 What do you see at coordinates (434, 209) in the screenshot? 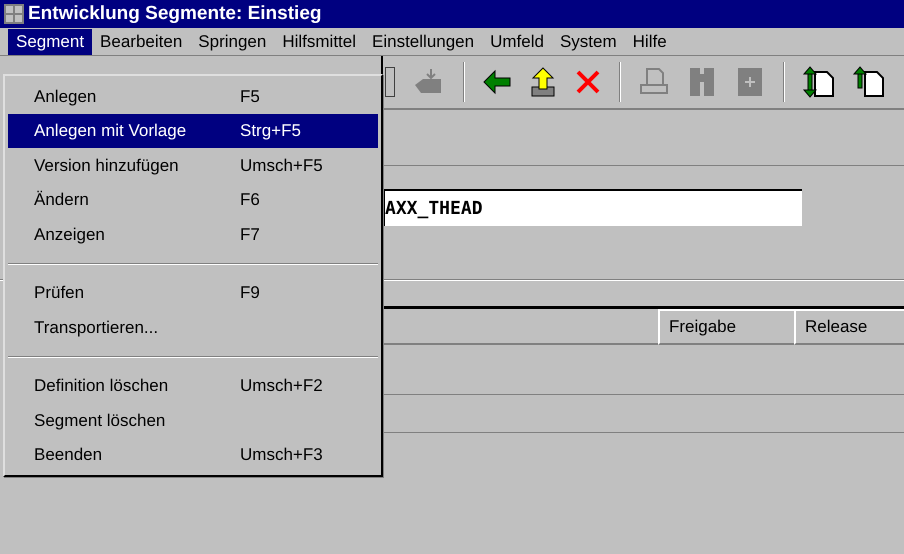
I see `field-value: AXX_THEAD` at bounding box center [434, 209].